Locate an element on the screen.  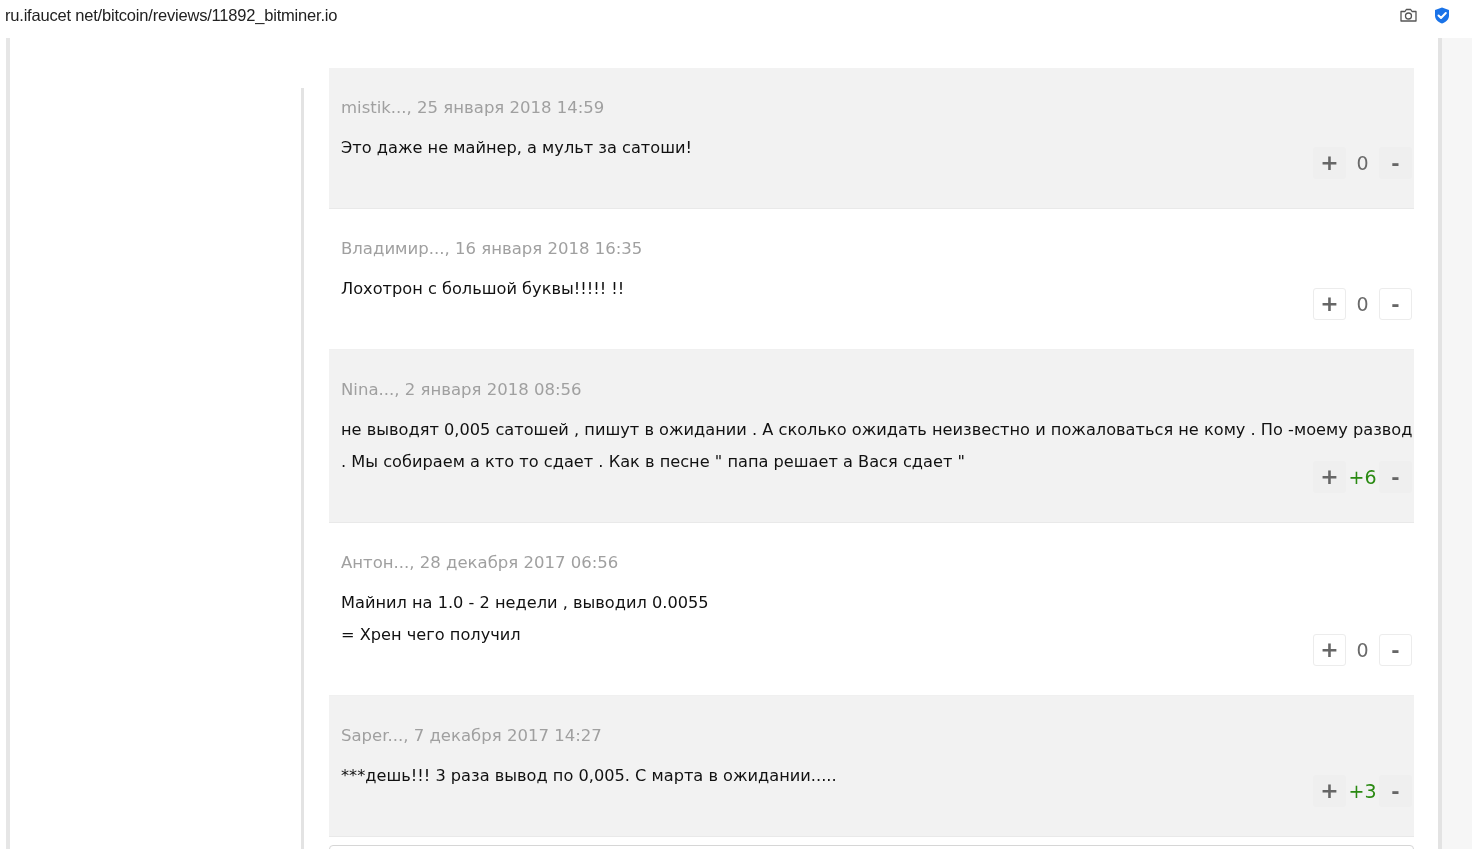
comment-text: . Мы собираем а кто то сдает . Как в песне " папа решает а Вася сдает " is located at coordinates (653, 462).